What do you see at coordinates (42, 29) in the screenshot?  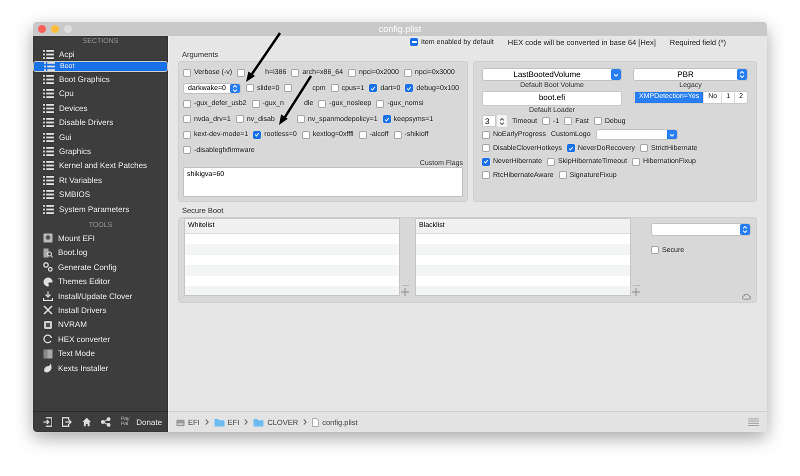 I see `close-button` at bounding box center [42, 29].